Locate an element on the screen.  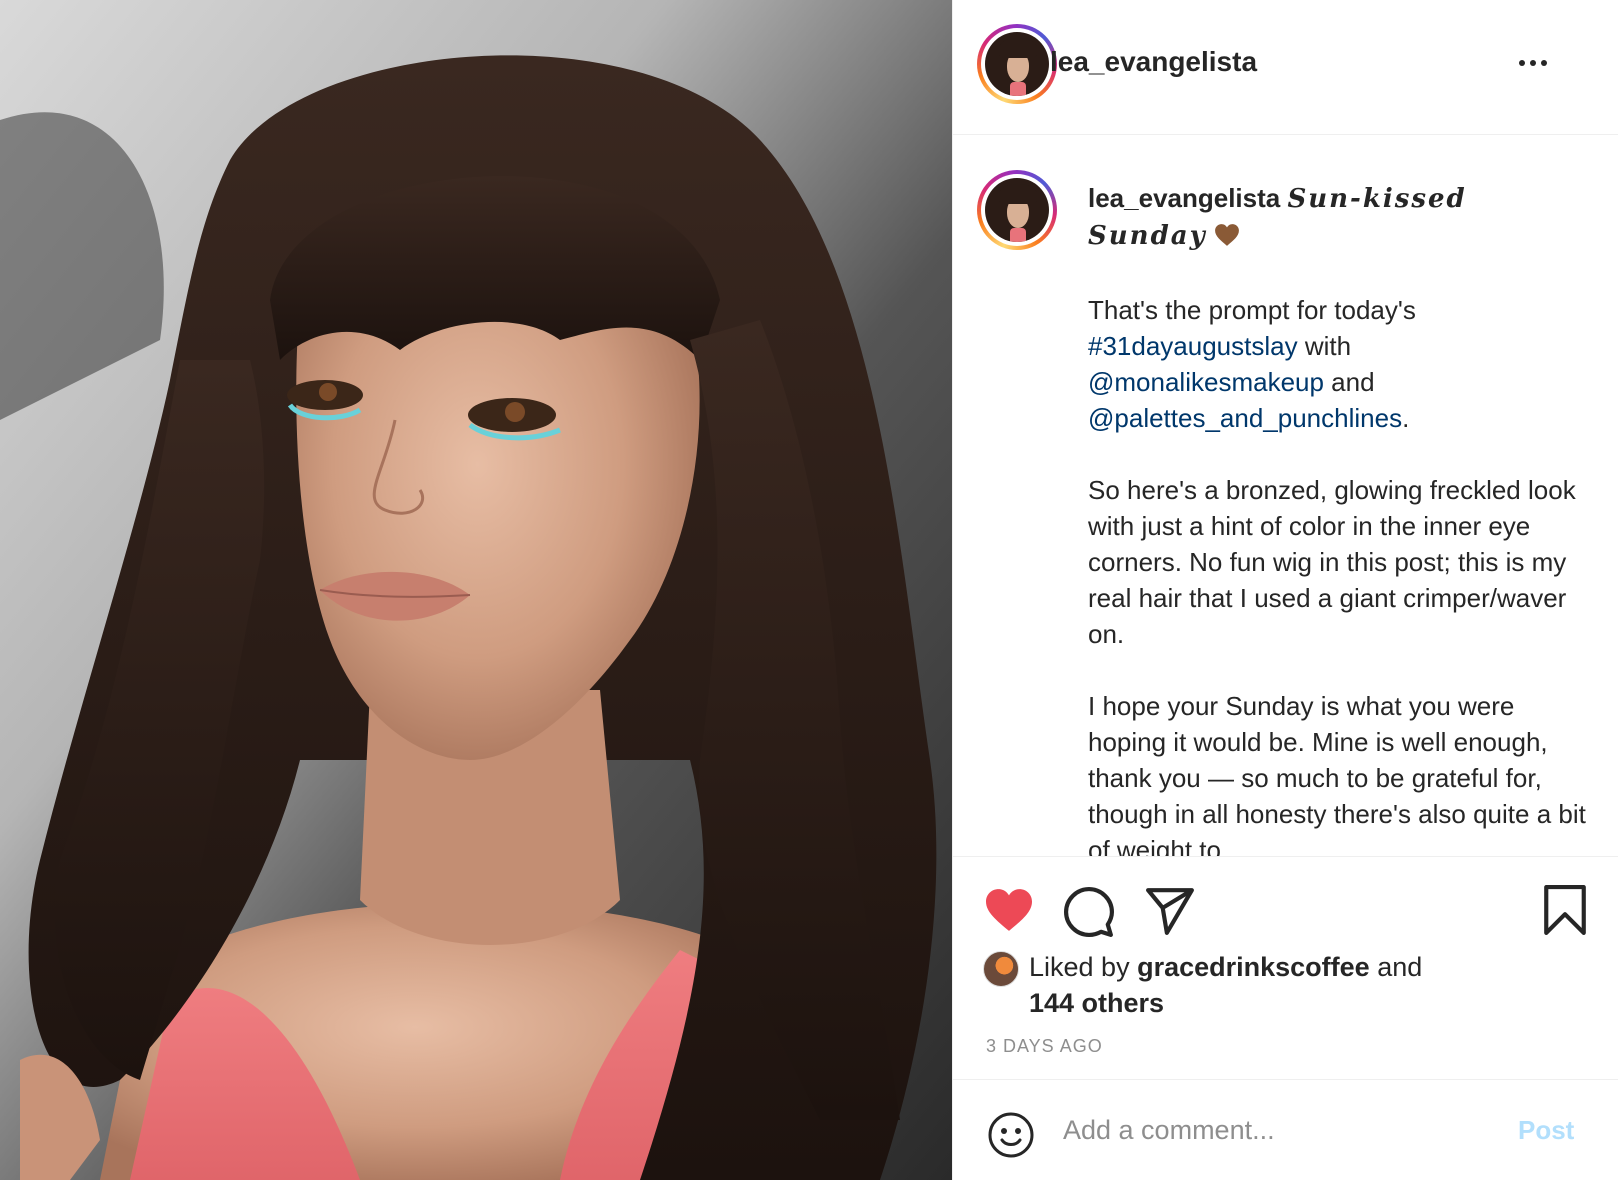
post-timestamp: 3 DAYS AGO is located at coordinates (1044, 1046).